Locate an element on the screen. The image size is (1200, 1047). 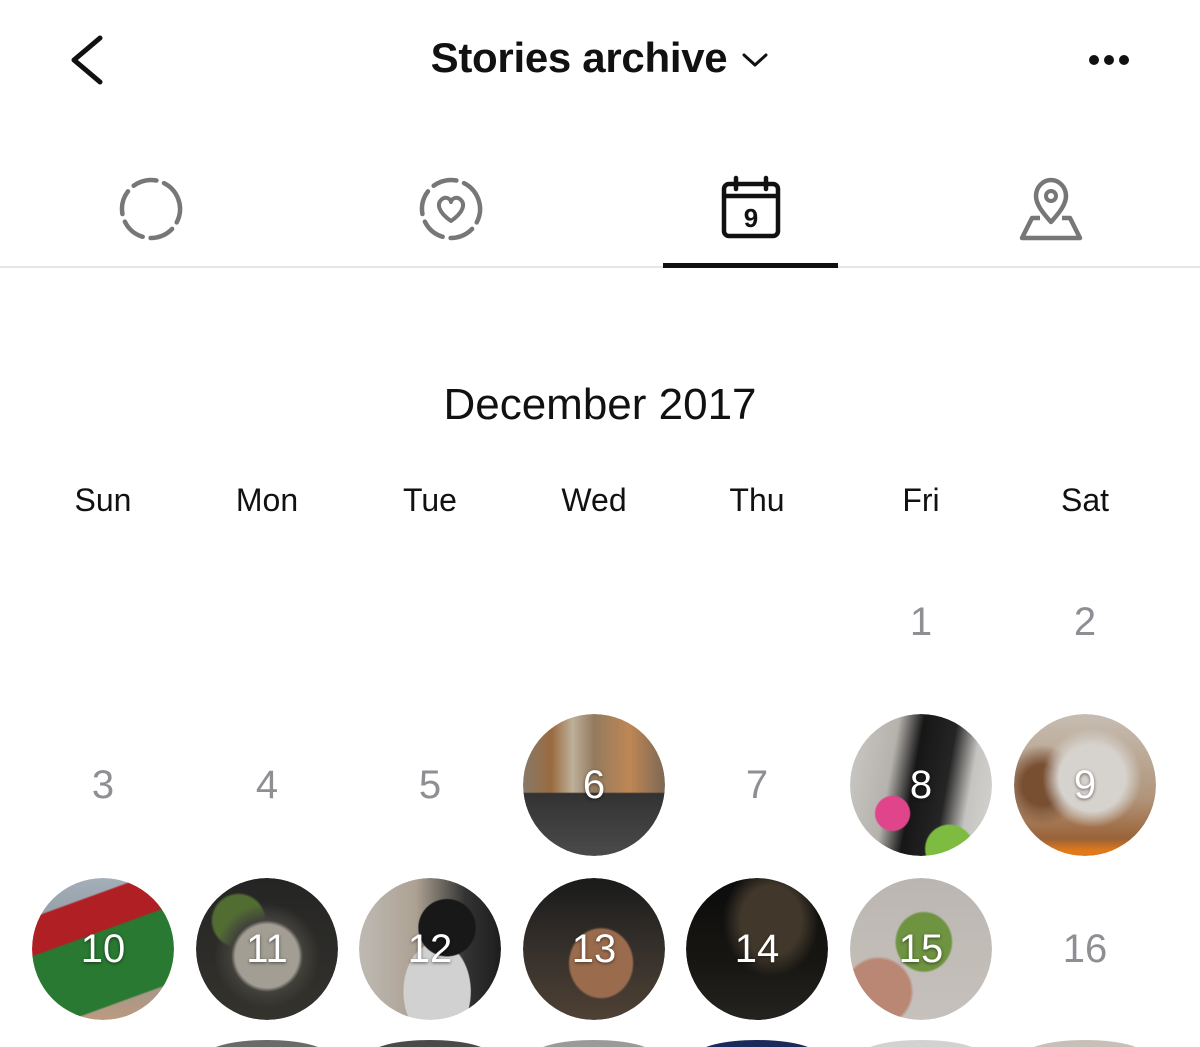
page-title: Stories archive is located at coordinates (579, 57).